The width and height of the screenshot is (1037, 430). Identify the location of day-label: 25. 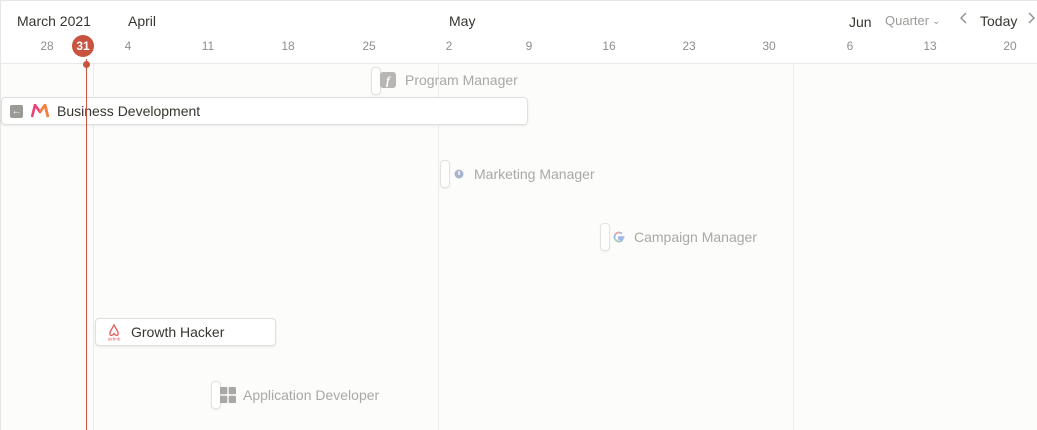
(369, 46).